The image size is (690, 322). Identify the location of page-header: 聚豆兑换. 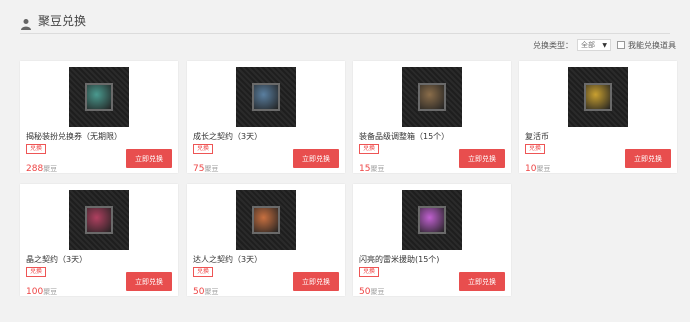
(345, 21).